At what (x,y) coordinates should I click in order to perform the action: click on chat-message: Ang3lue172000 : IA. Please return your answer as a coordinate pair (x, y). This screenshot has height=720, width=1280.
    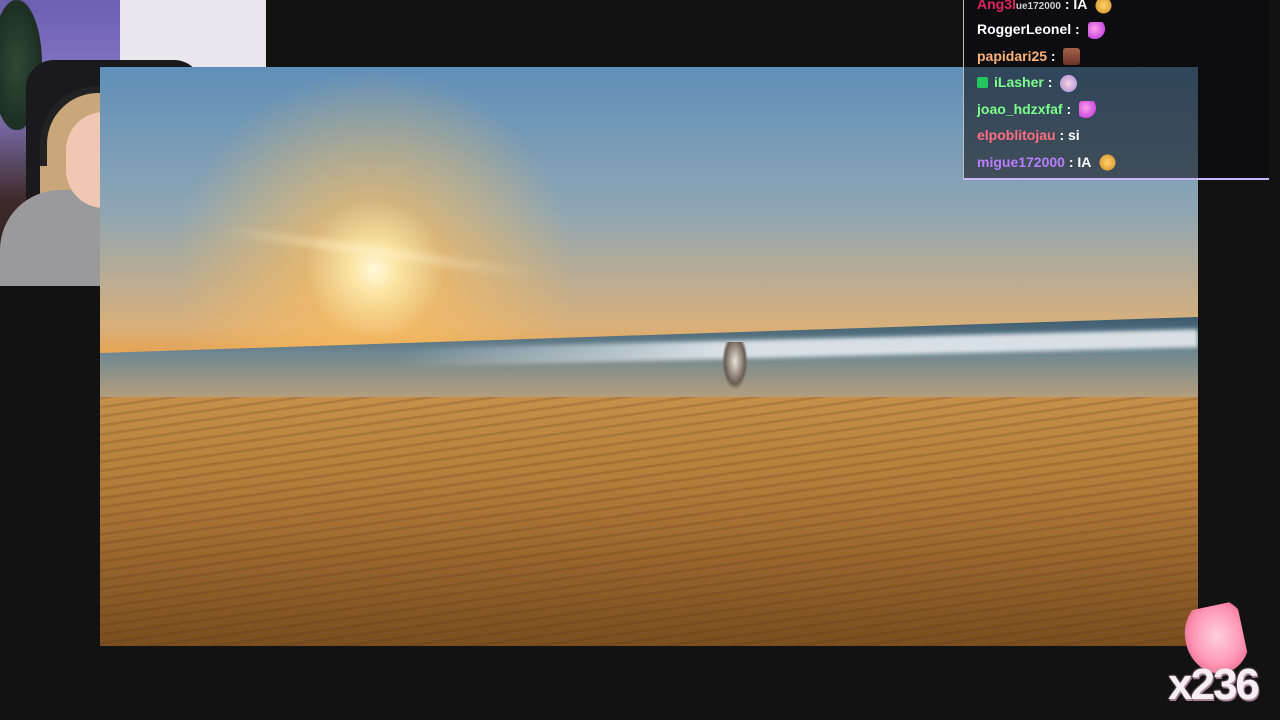
    Looking at the image, I should click on (1116, 8).